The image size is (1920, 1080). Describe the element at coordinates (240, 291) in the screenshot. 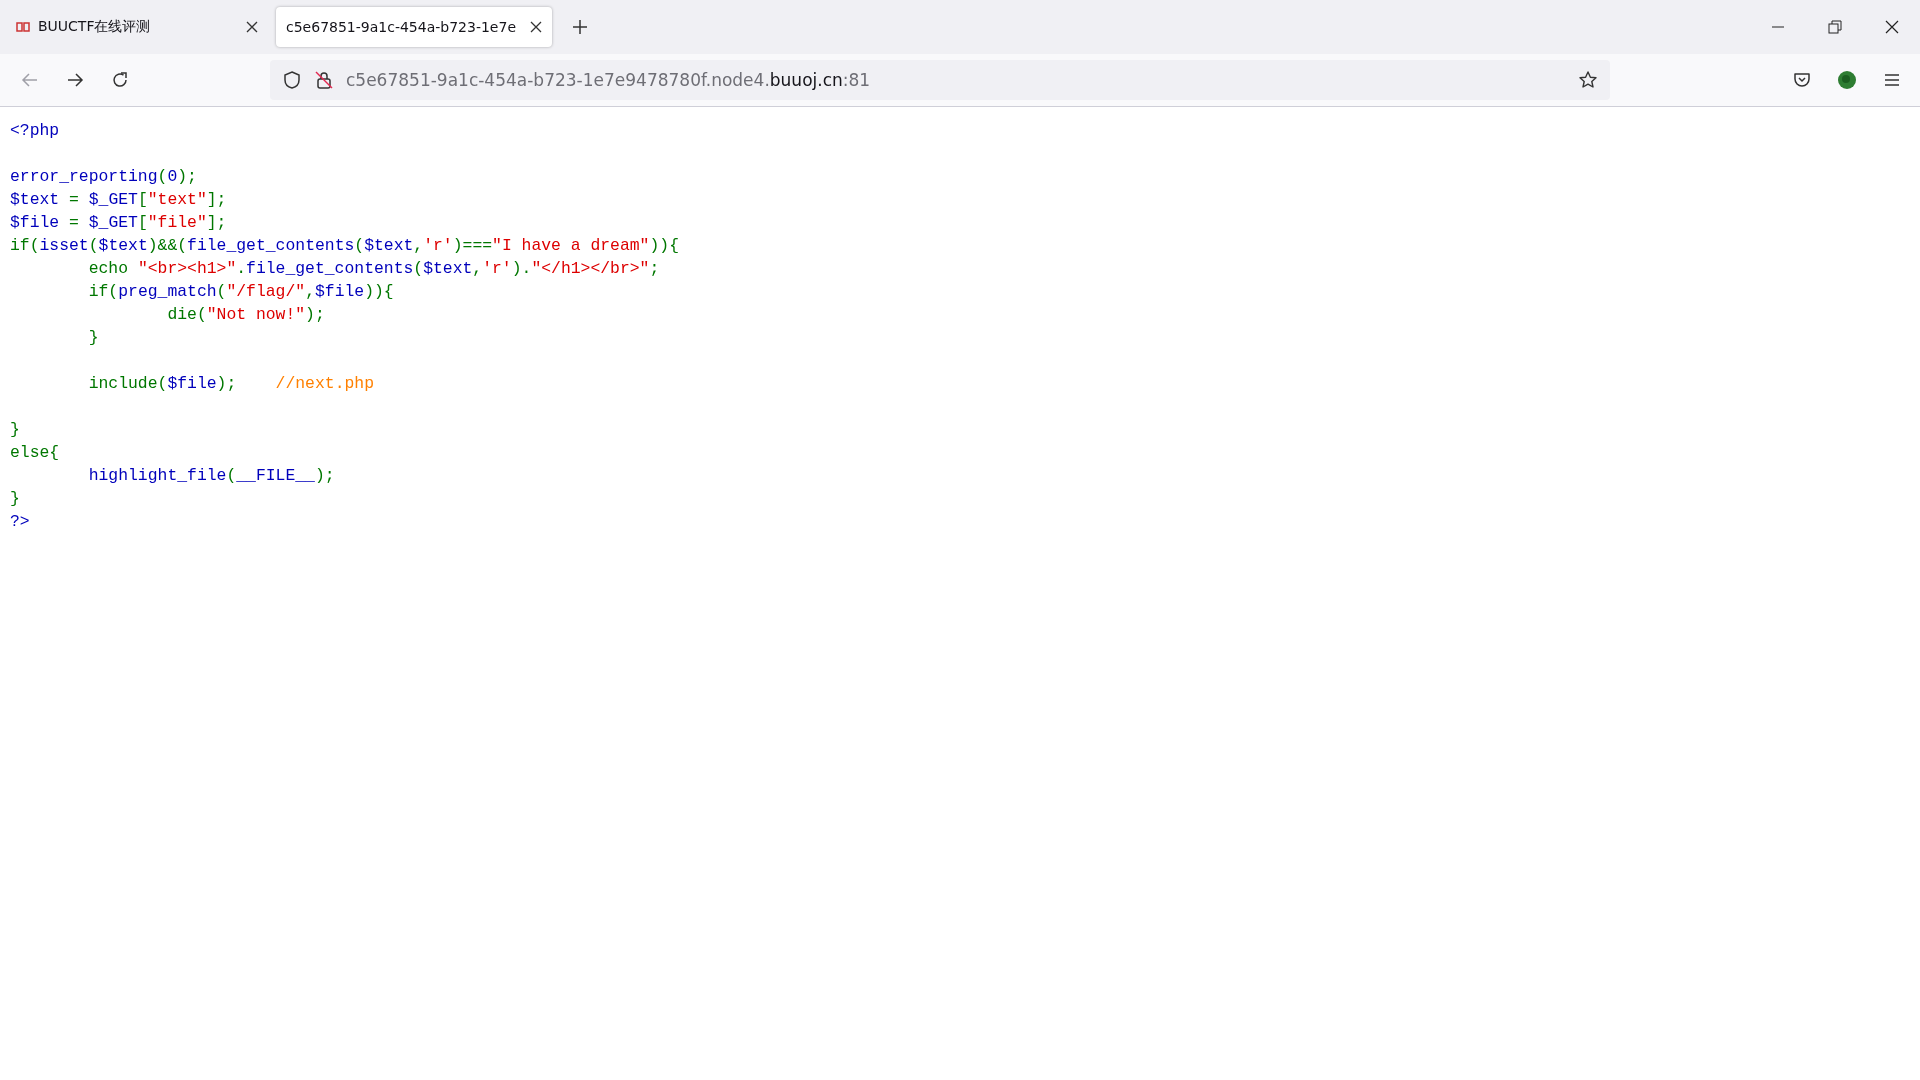

I see `code-line: if(preg_match("/flag/",$file)){` at that location.